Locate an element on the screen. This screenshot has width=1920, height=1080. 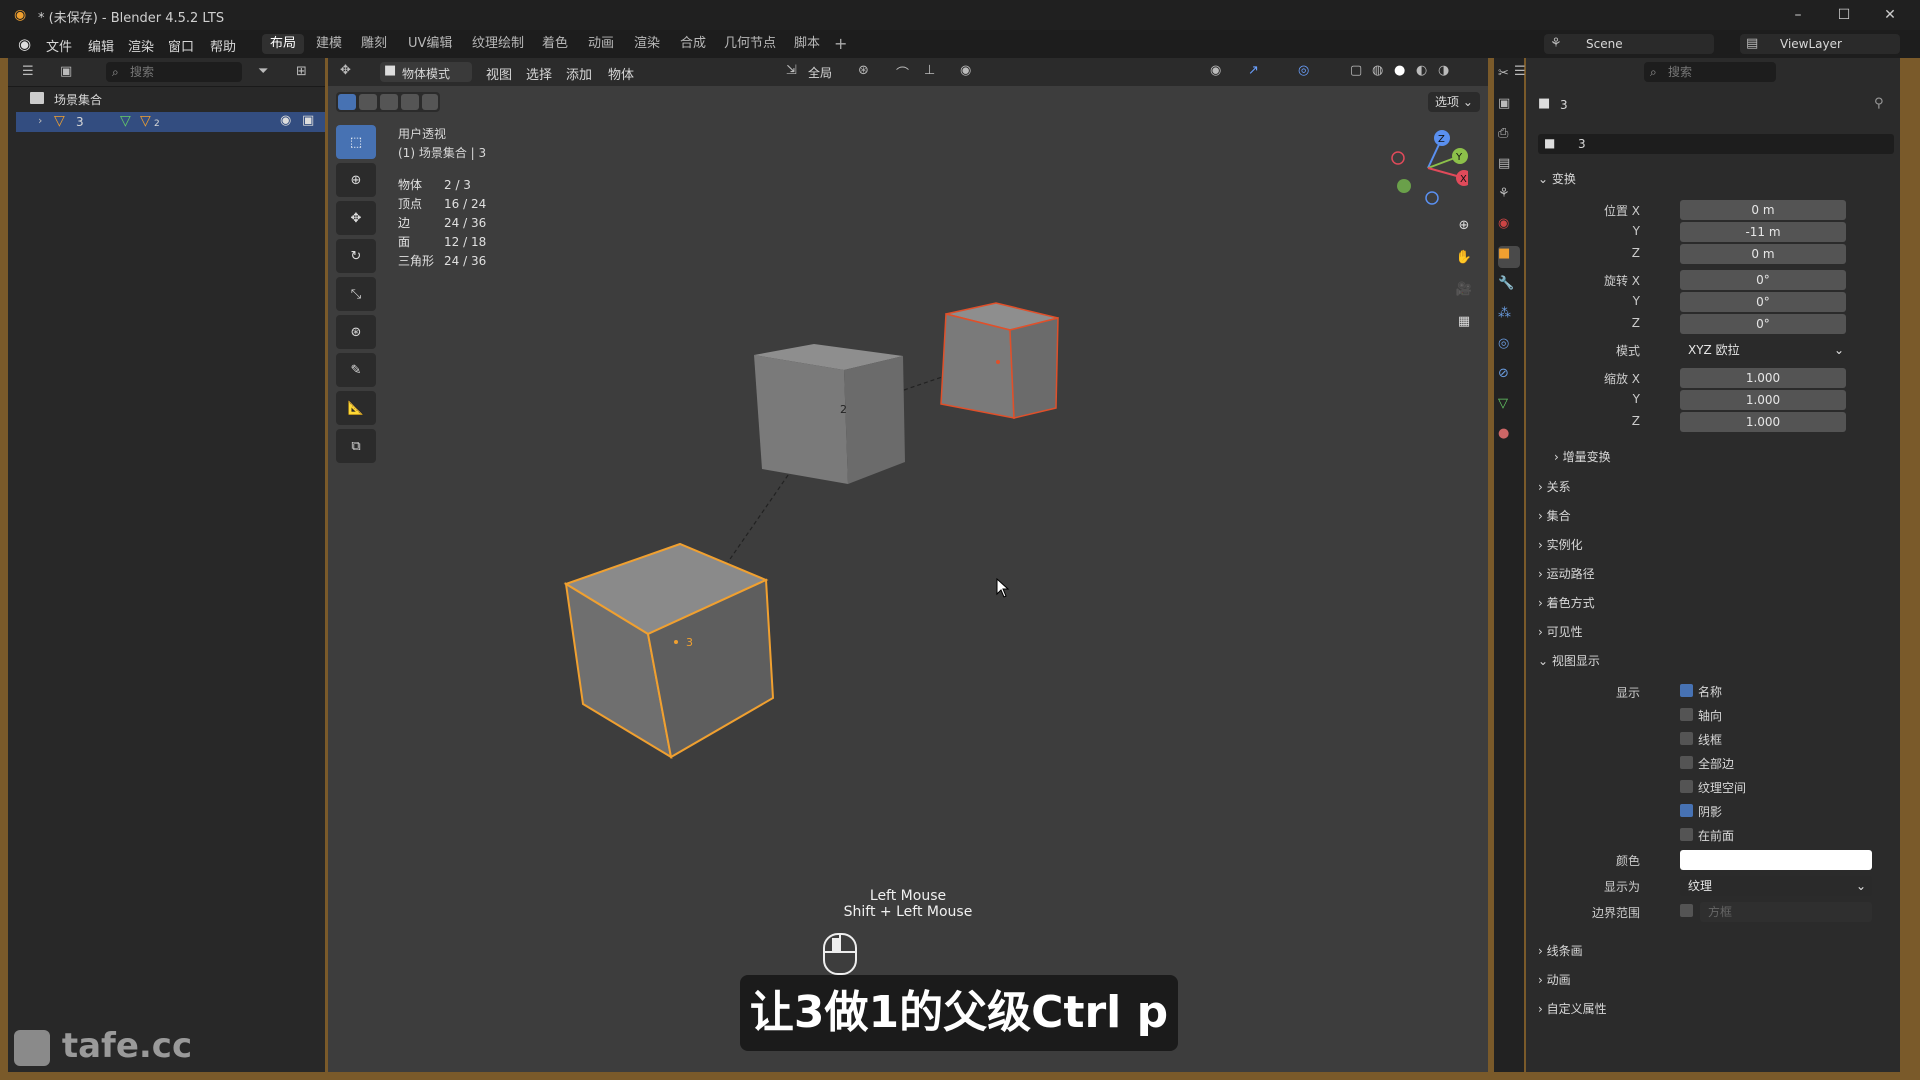
location-z-label: Z is located at coordinates (1635, 253).